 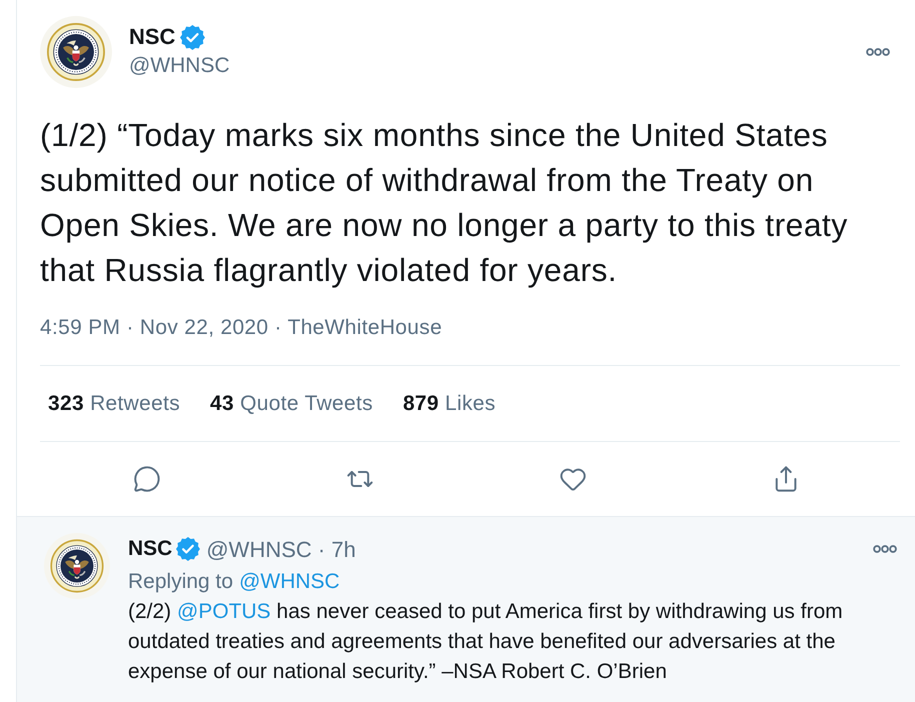 I want to click on stat-link: 43 Quote Tweets, so click(x=291, y=404).